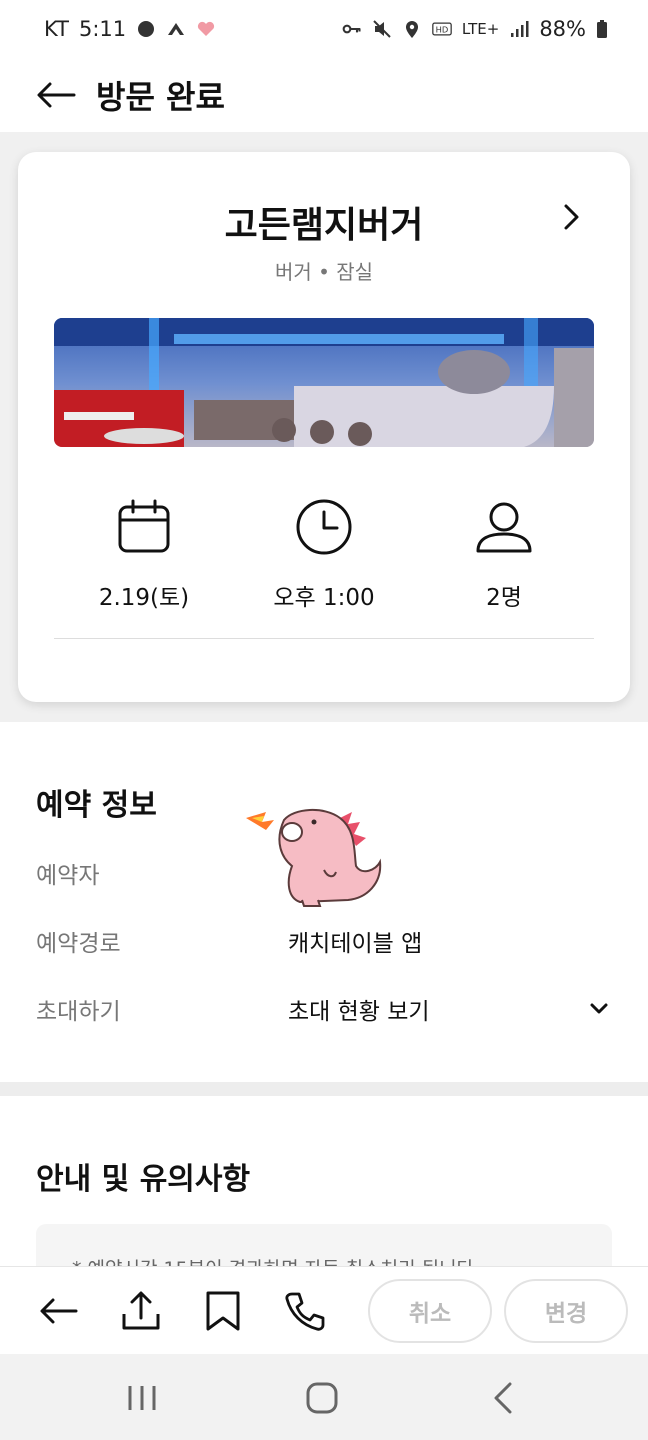 The image size is (648, 1440). I want to click on carrier-label: KT, so click(56, 29).